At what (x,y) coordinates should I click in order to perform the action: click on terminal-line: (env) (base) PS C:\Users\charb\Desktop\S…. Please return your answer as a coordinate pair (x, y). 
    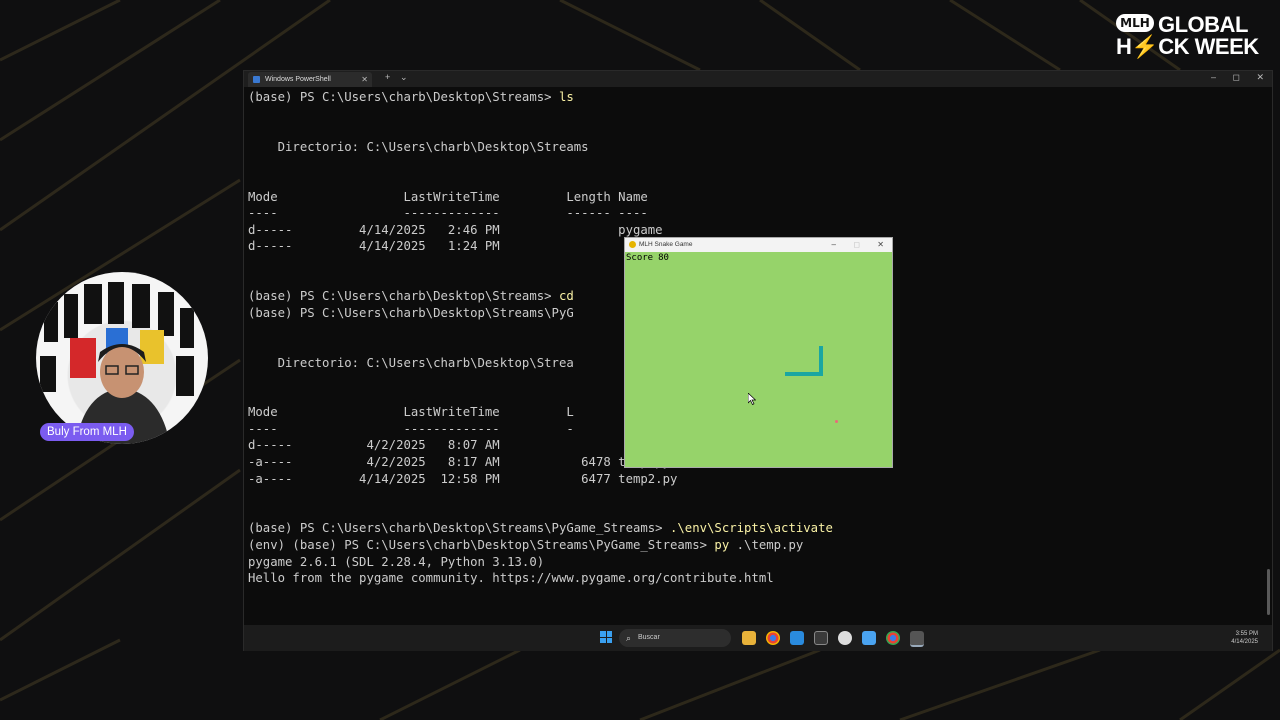
    Looking at the image, I should click on (748, 545).